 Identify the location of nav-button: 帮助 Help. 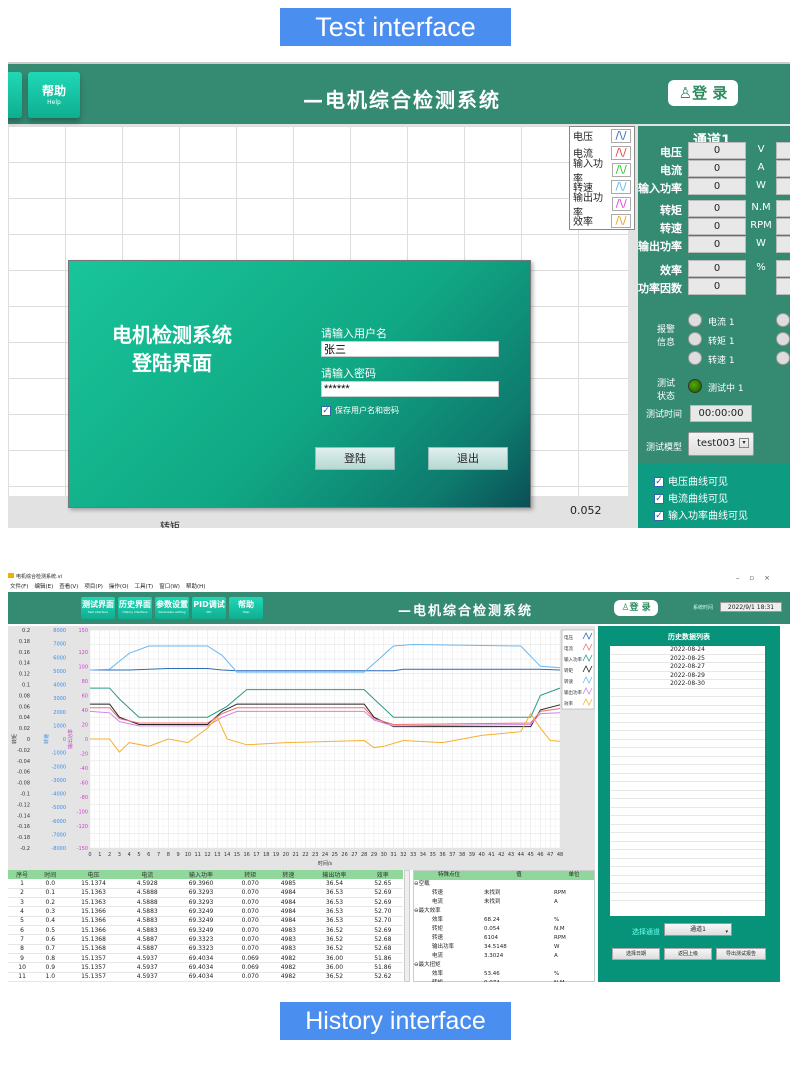
(246, 608).